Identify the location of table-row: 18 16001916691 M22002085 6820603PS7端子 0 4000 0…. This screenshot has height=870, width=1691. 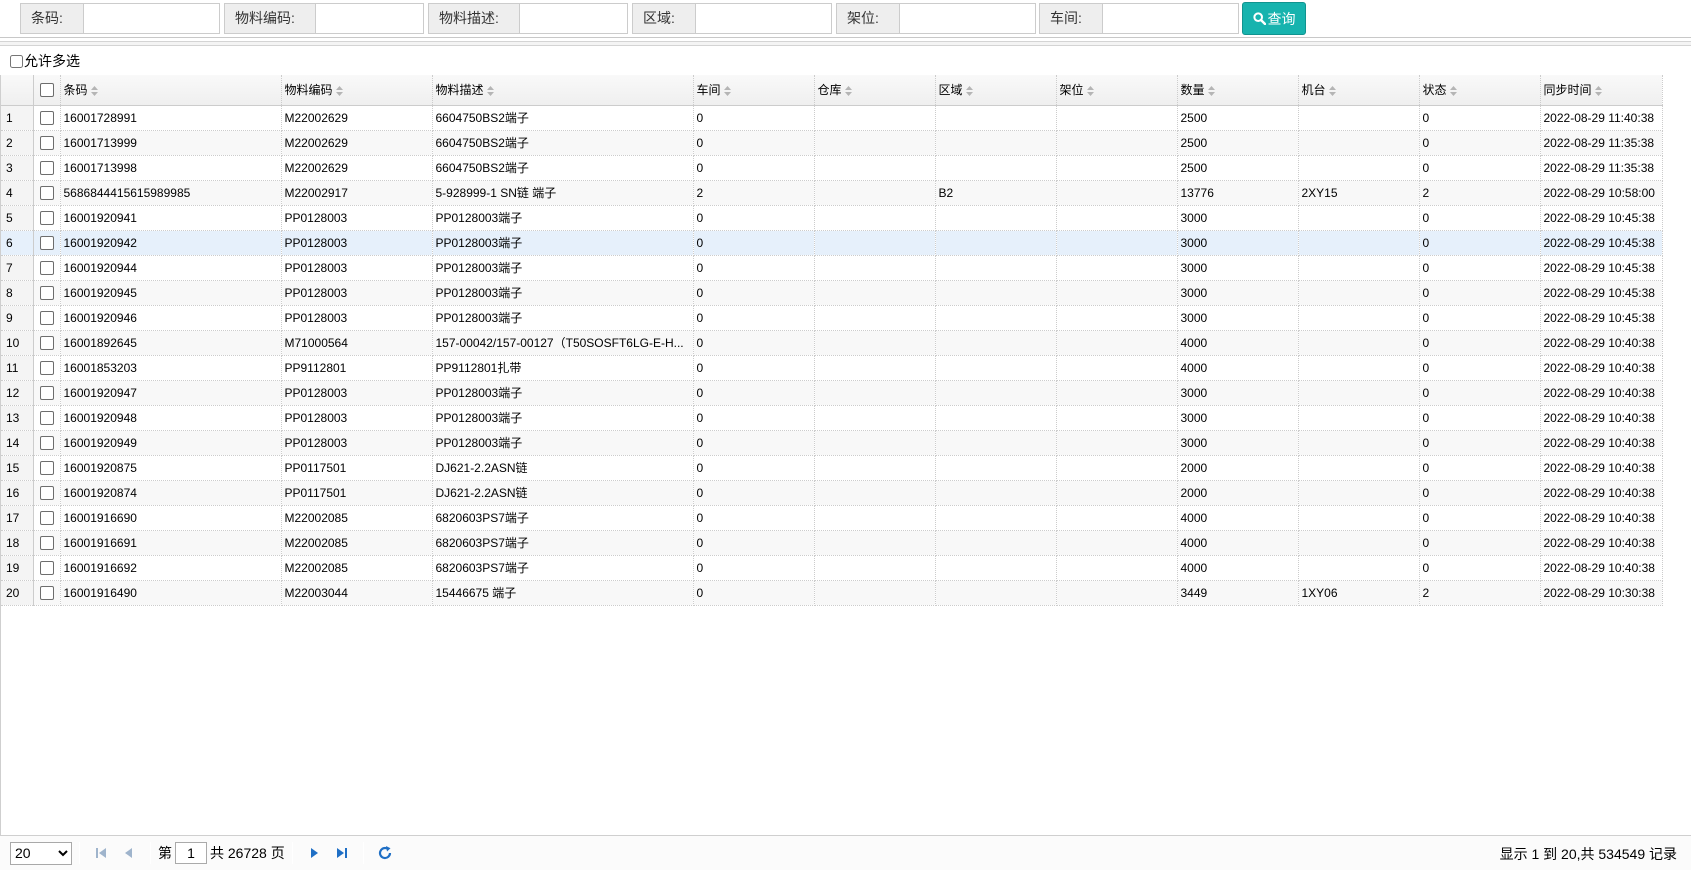
(832, 543).